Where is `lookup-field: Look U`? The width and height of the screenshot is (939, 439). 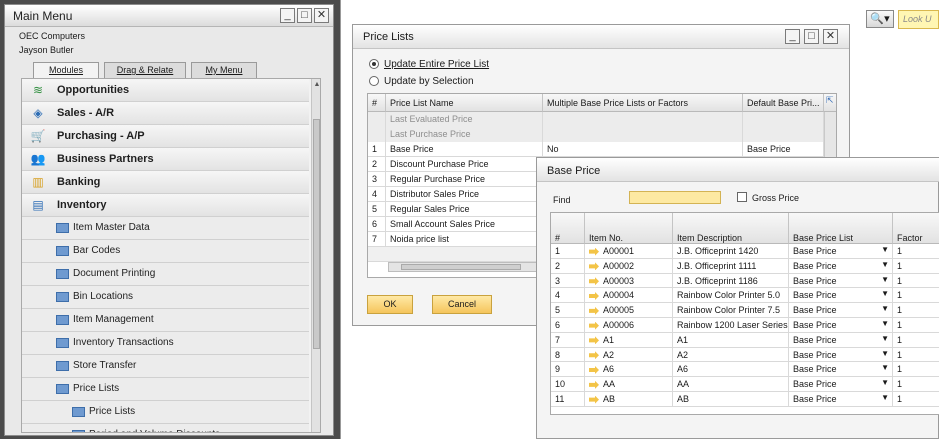 lookup-field: Look U is located at coordinates (918, 19).